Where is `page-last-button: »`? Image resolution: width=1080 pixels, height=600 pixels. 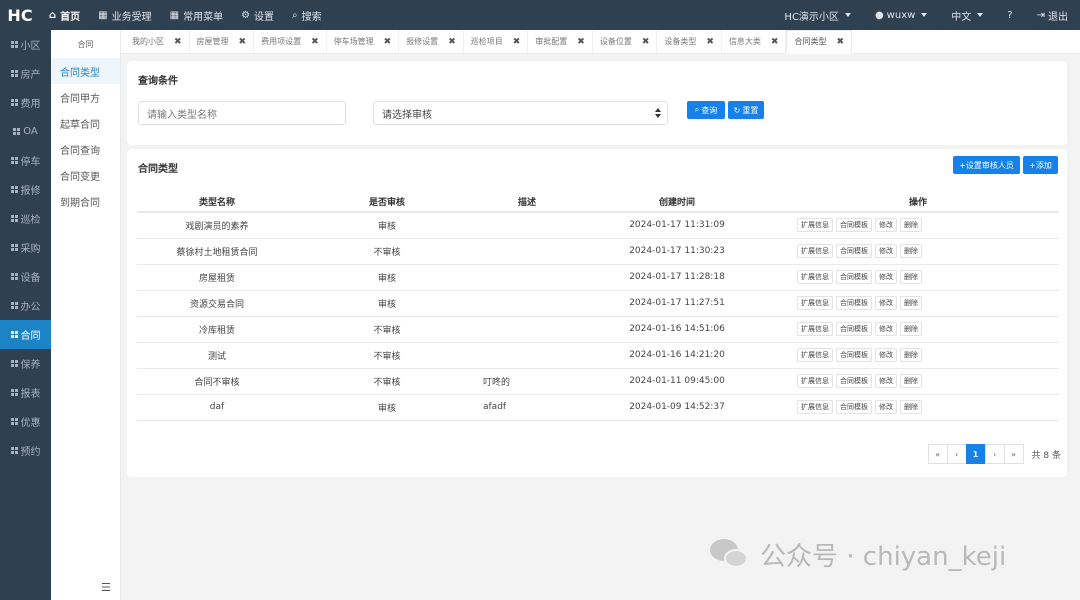
page-last-button: » is located at coordinates (1013, 454).